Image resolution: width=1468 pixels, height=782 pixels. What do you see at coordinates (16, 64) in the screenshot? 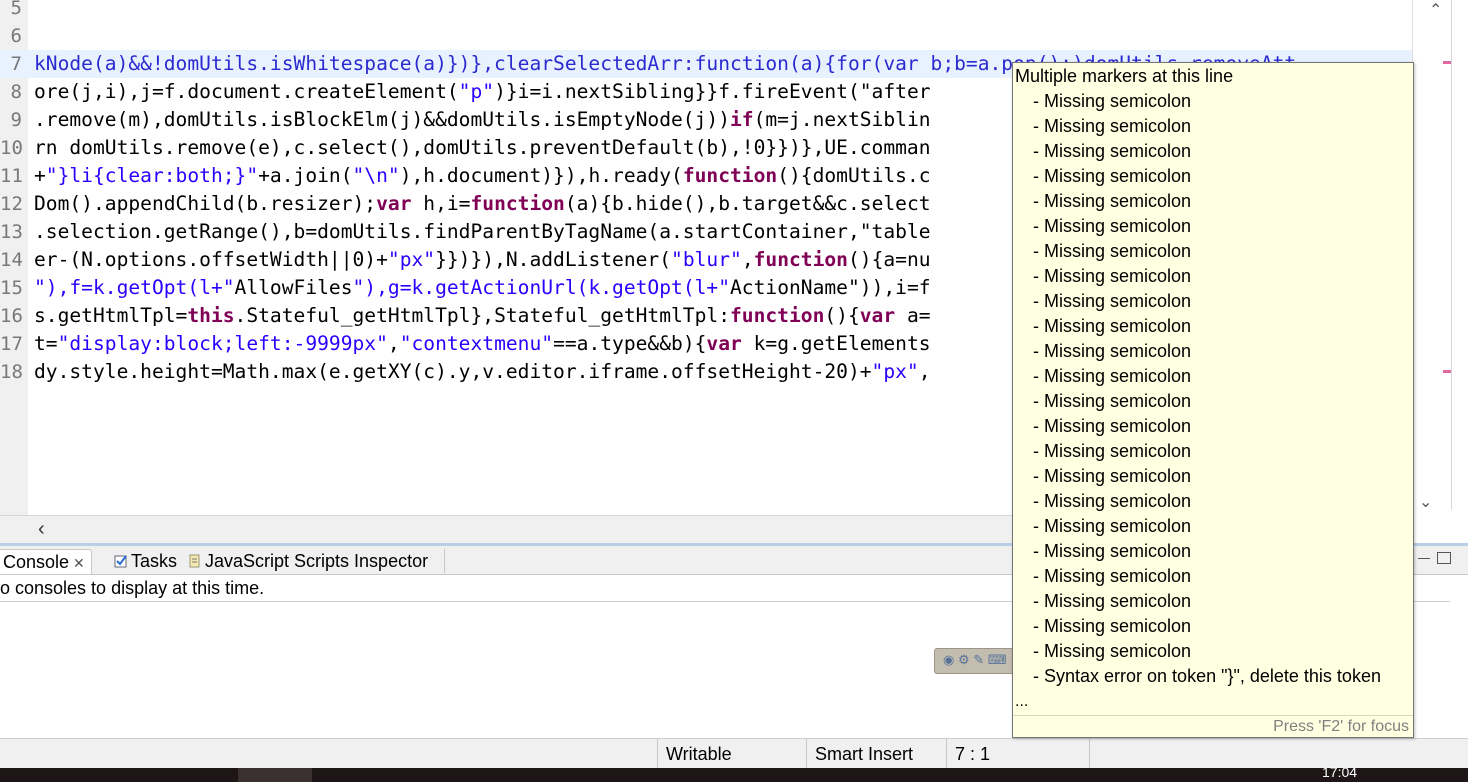
I see `line-number: 7` at bounding box center [16, 64].